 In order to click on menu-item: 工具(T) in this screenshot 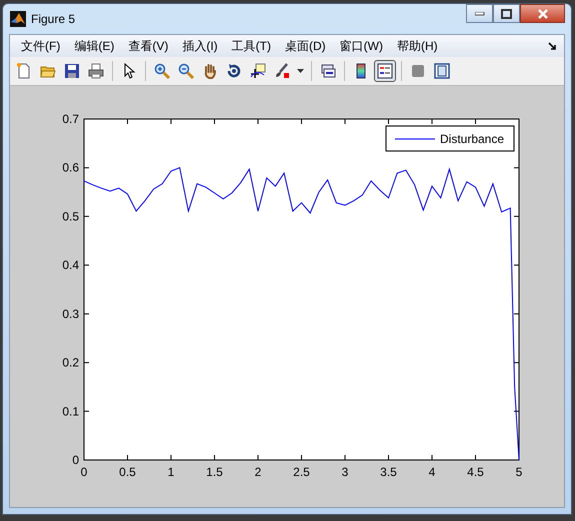, I will do `click(251, 46)`.